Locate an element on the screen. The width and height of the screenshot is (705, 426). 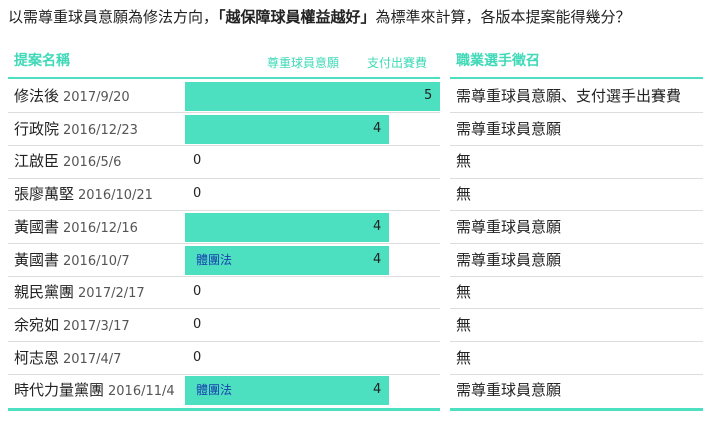
score-label: 5 is located at coordinates (428, 95).